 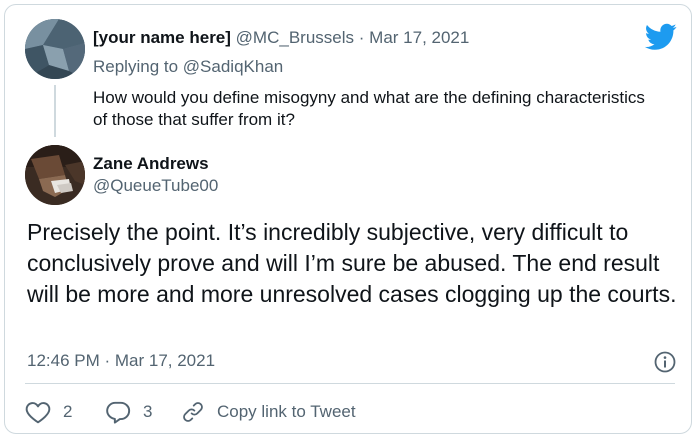 I want to click on replying-to-line: Replying to @SadiqKhan, so click(x=188, y=67).